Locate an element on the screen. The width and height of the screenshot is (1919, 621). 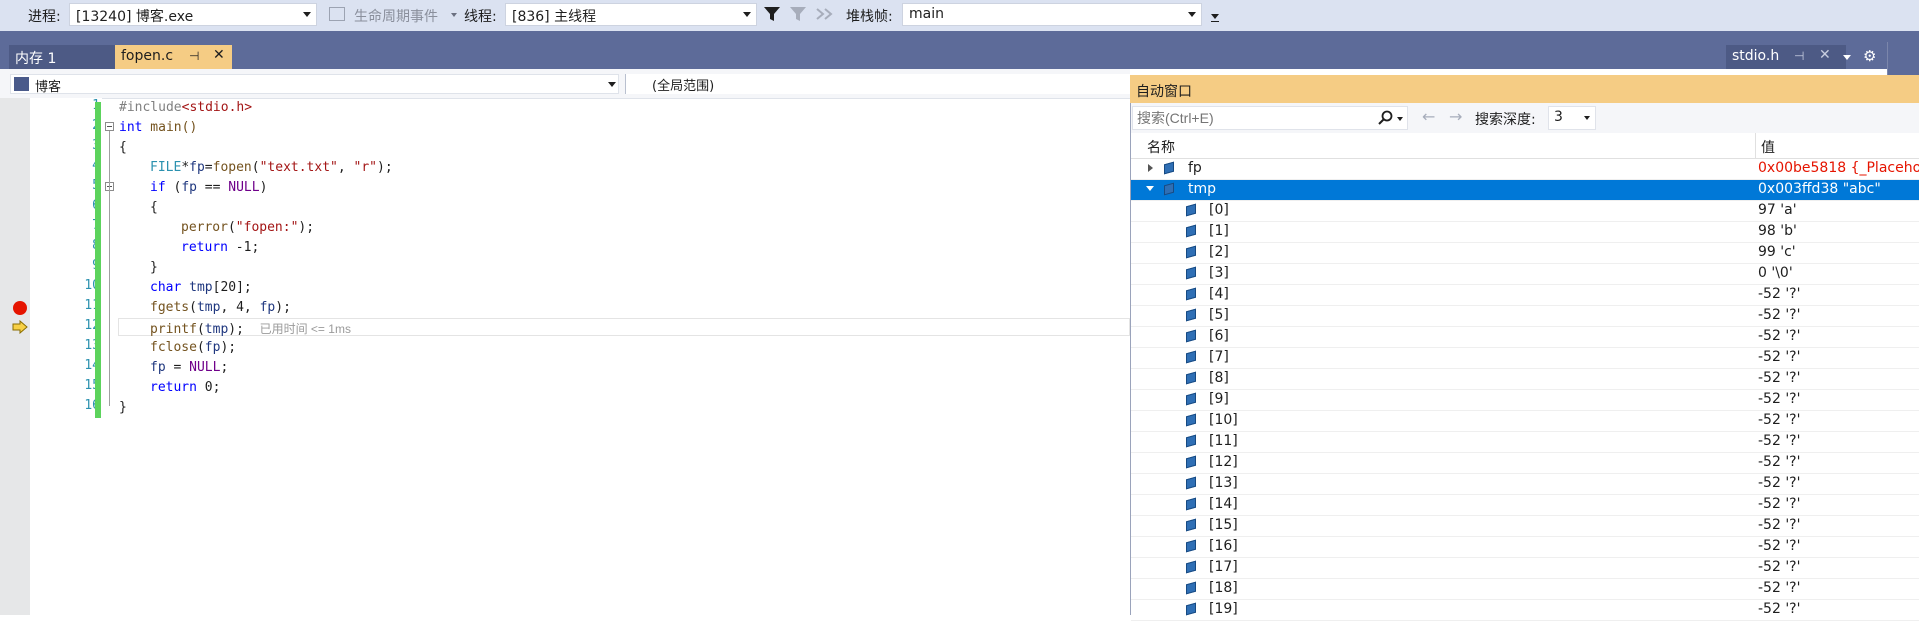
tab-label: stdio.h is located at coordinates (1756, 56).